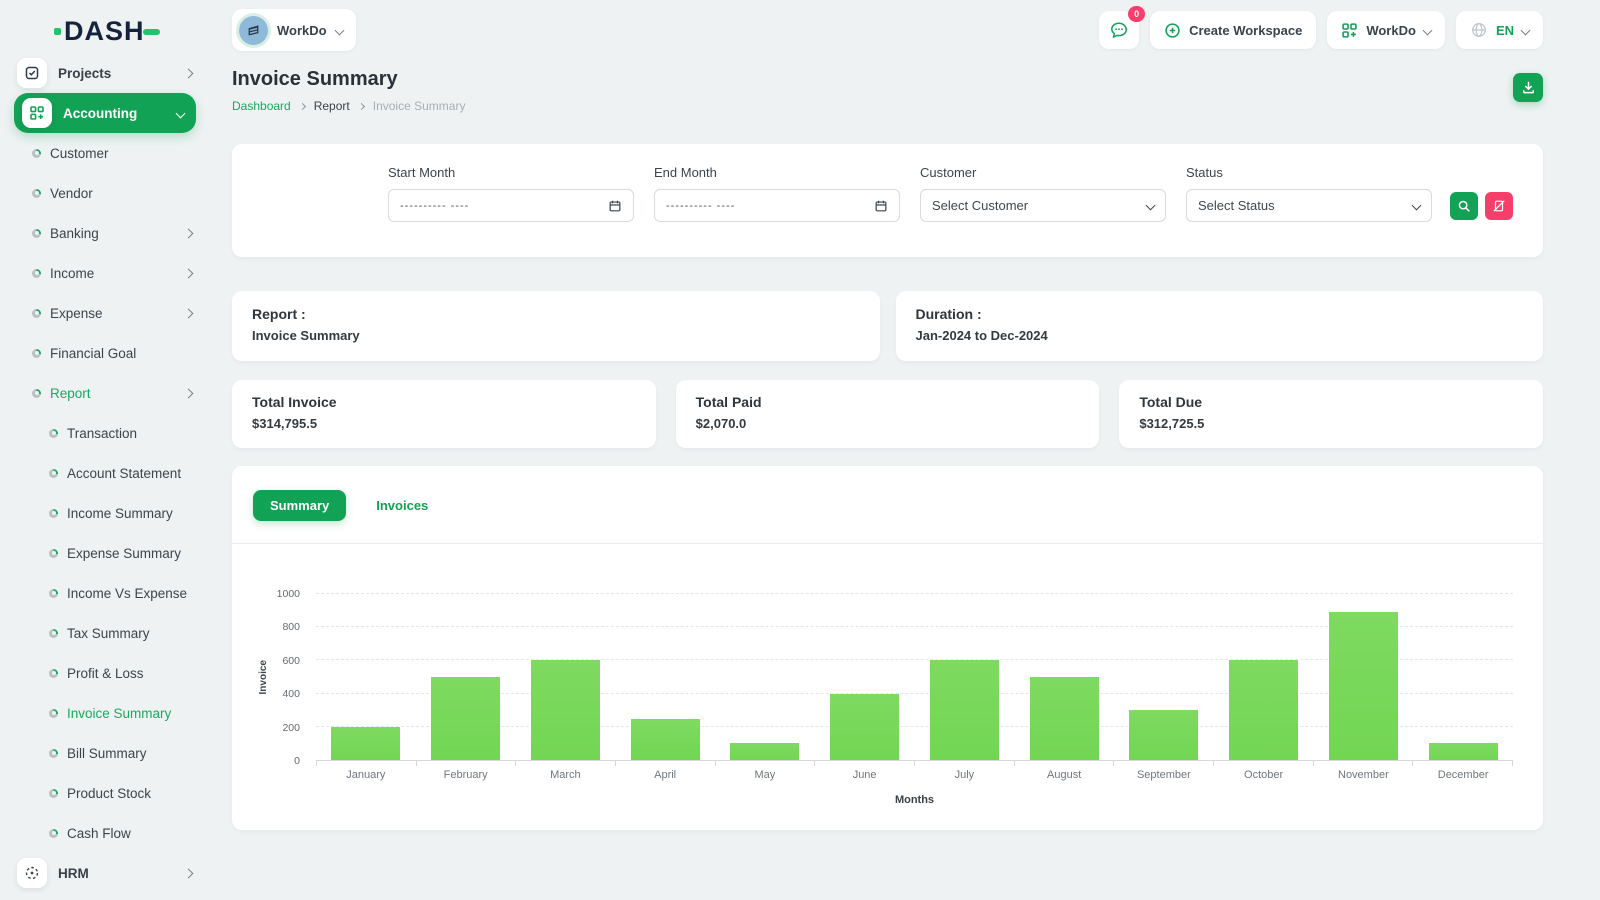  What do you see at coordinates (1122, 27) in the screenshot?
I see `messages-button: 0` at bounding box center [1122, 27].